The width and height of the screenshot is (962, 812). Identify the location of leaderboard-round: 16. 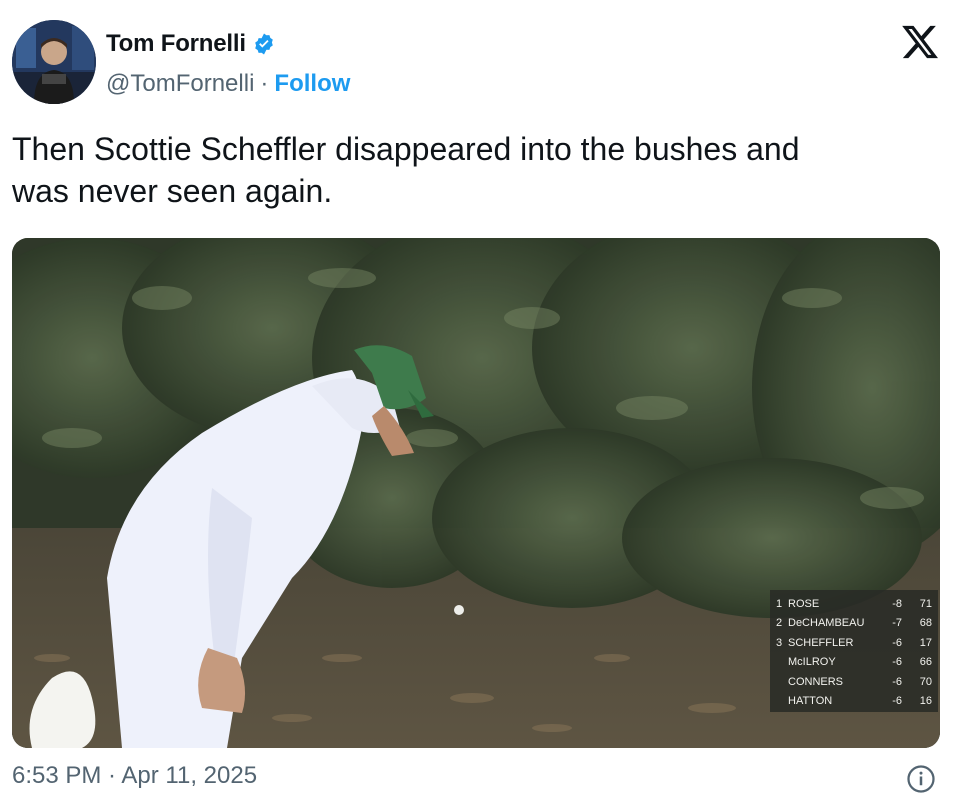
(925, 701).